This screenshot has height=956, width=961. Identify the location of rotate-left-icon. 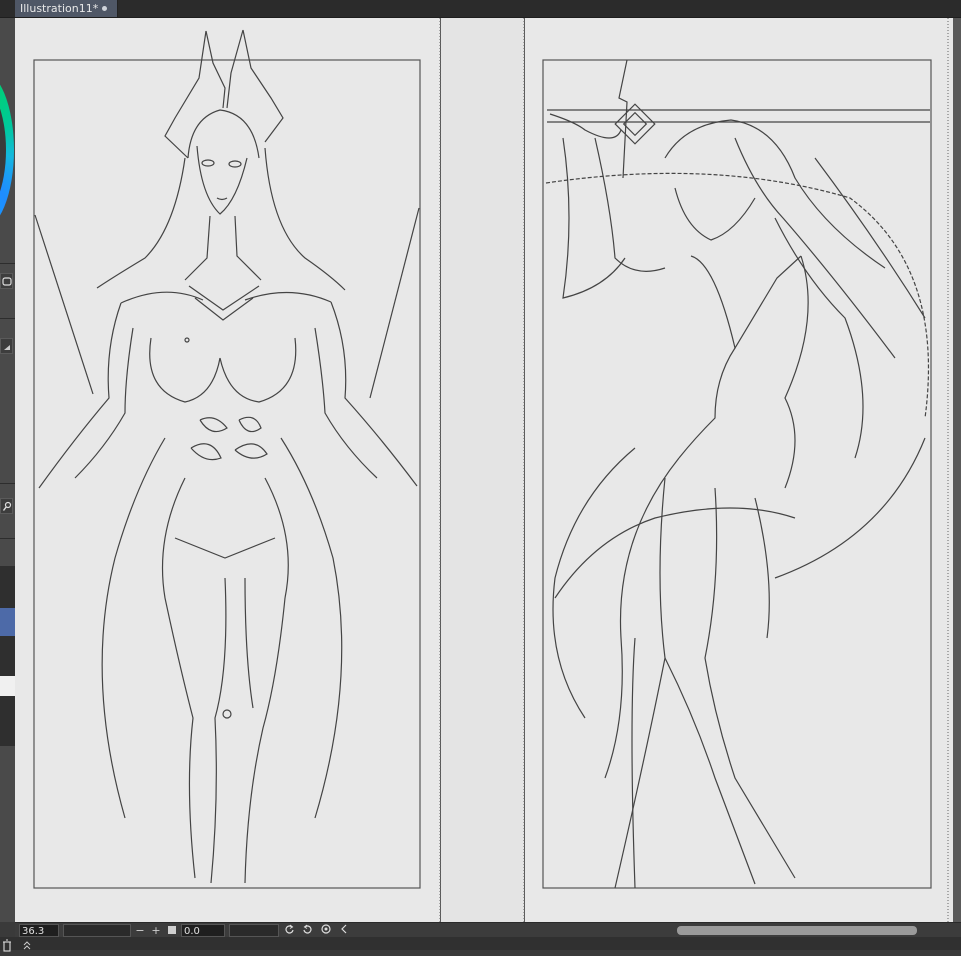
(290, 930).